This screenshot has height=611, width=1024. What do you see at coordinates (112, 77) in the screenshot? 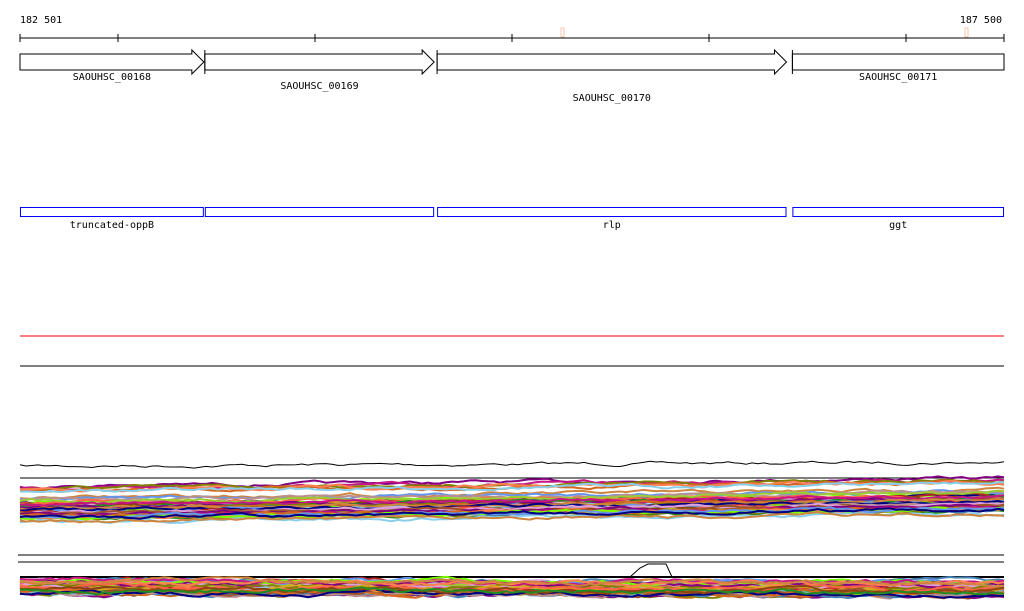
I see `gene-label: SAOUHSC_00168` at bounding box center [112, 77].